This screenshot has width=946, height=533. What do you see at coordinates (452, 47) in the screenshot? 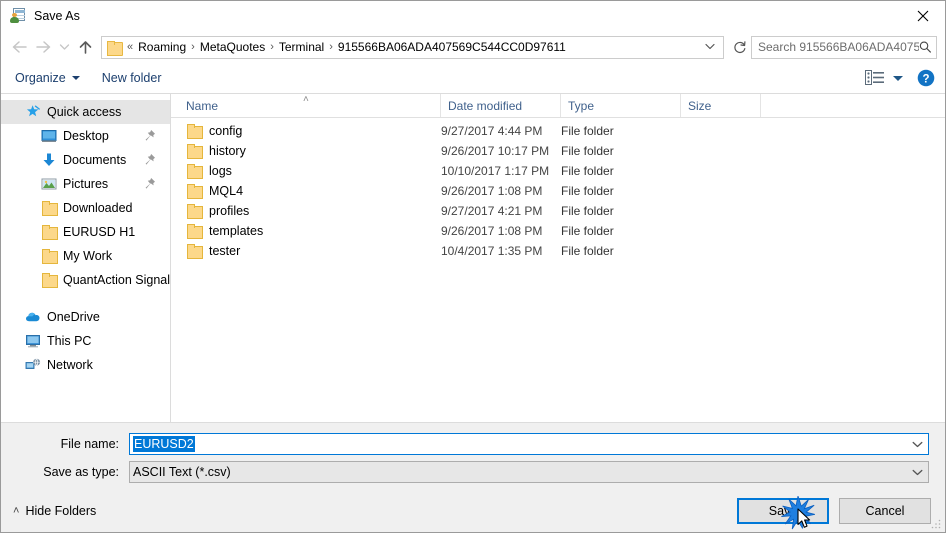
I see `breadcrumb-item-terminal-id: 915566BA06ADA407569C544CC0D97611` at bounding box center [452, 47].